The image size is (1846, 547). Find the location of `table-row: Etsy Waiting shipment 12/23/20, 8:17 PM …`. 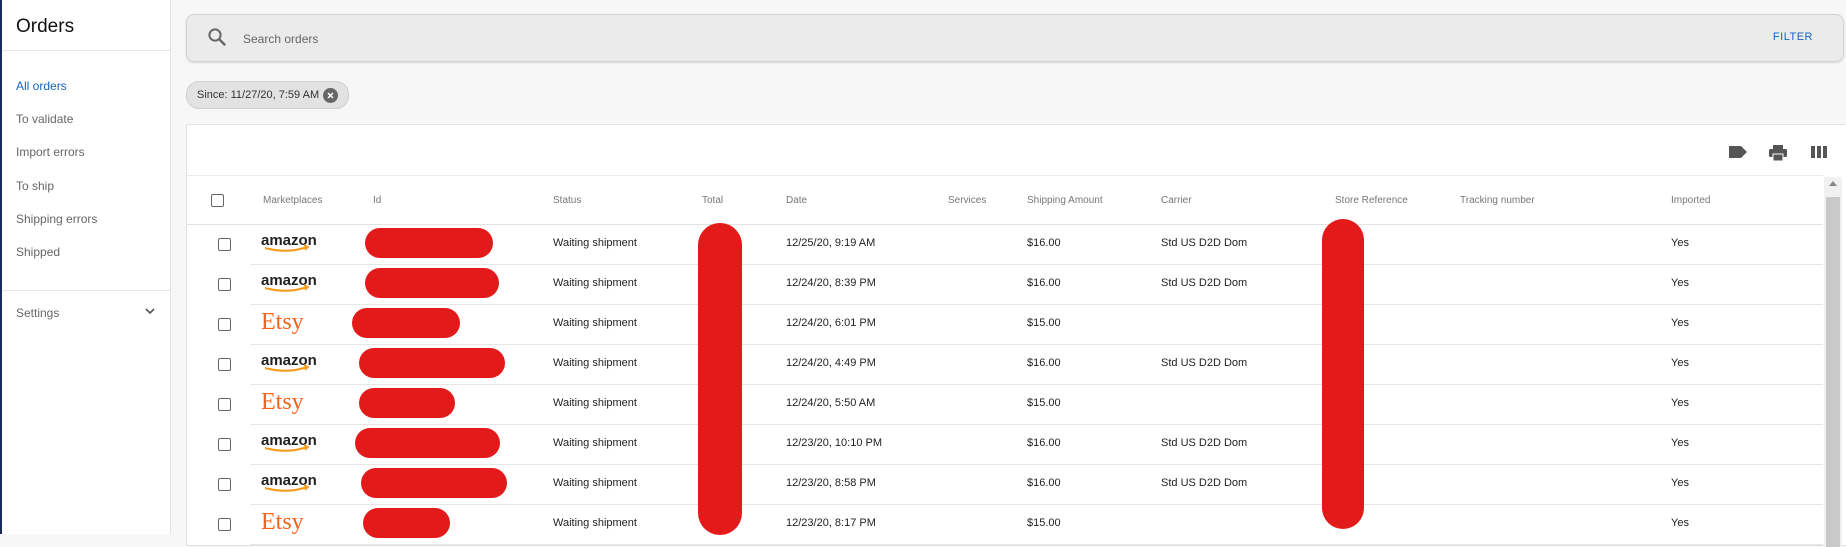

table-row: Etsy Waiting shipment 12/23/20, 8:17 PM … is located at coordinates (1020, 524).